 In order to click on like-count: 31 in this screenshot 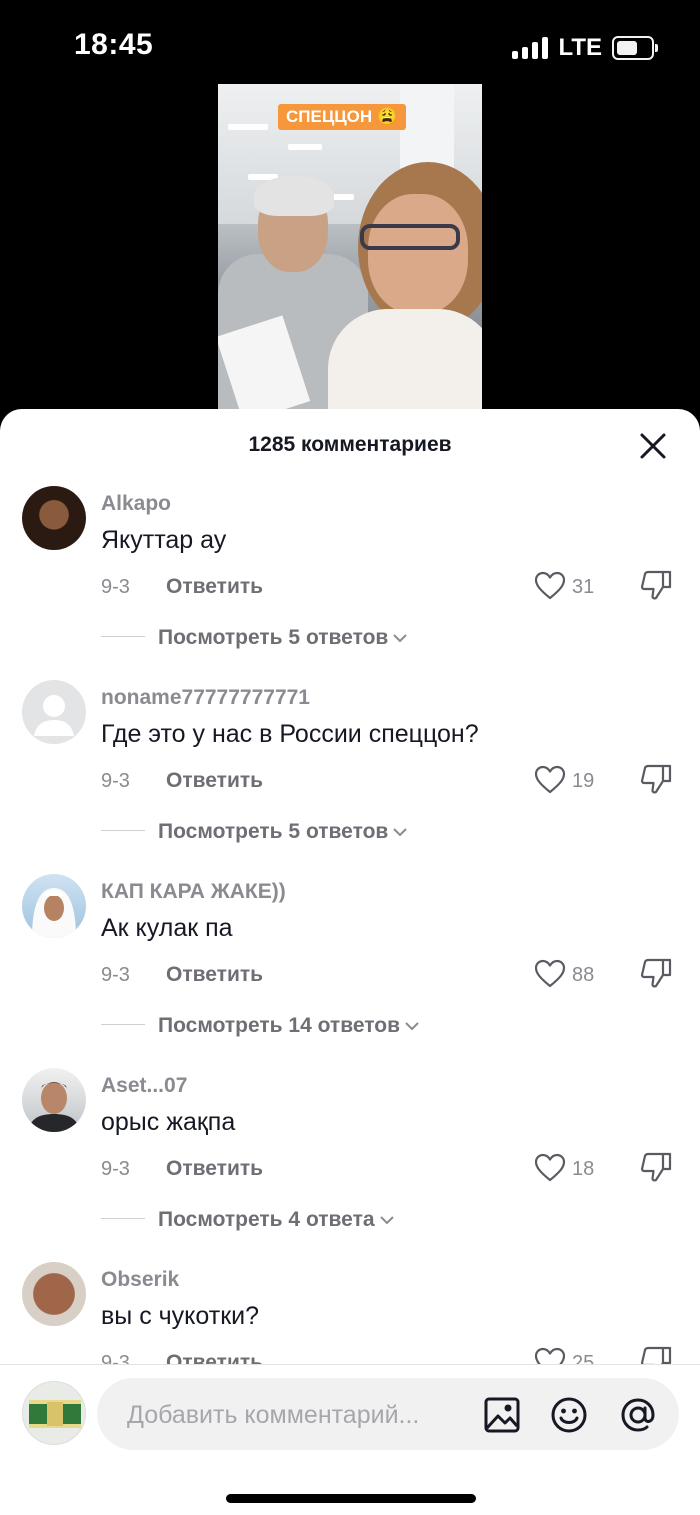, I will do `click(583, 587)`.